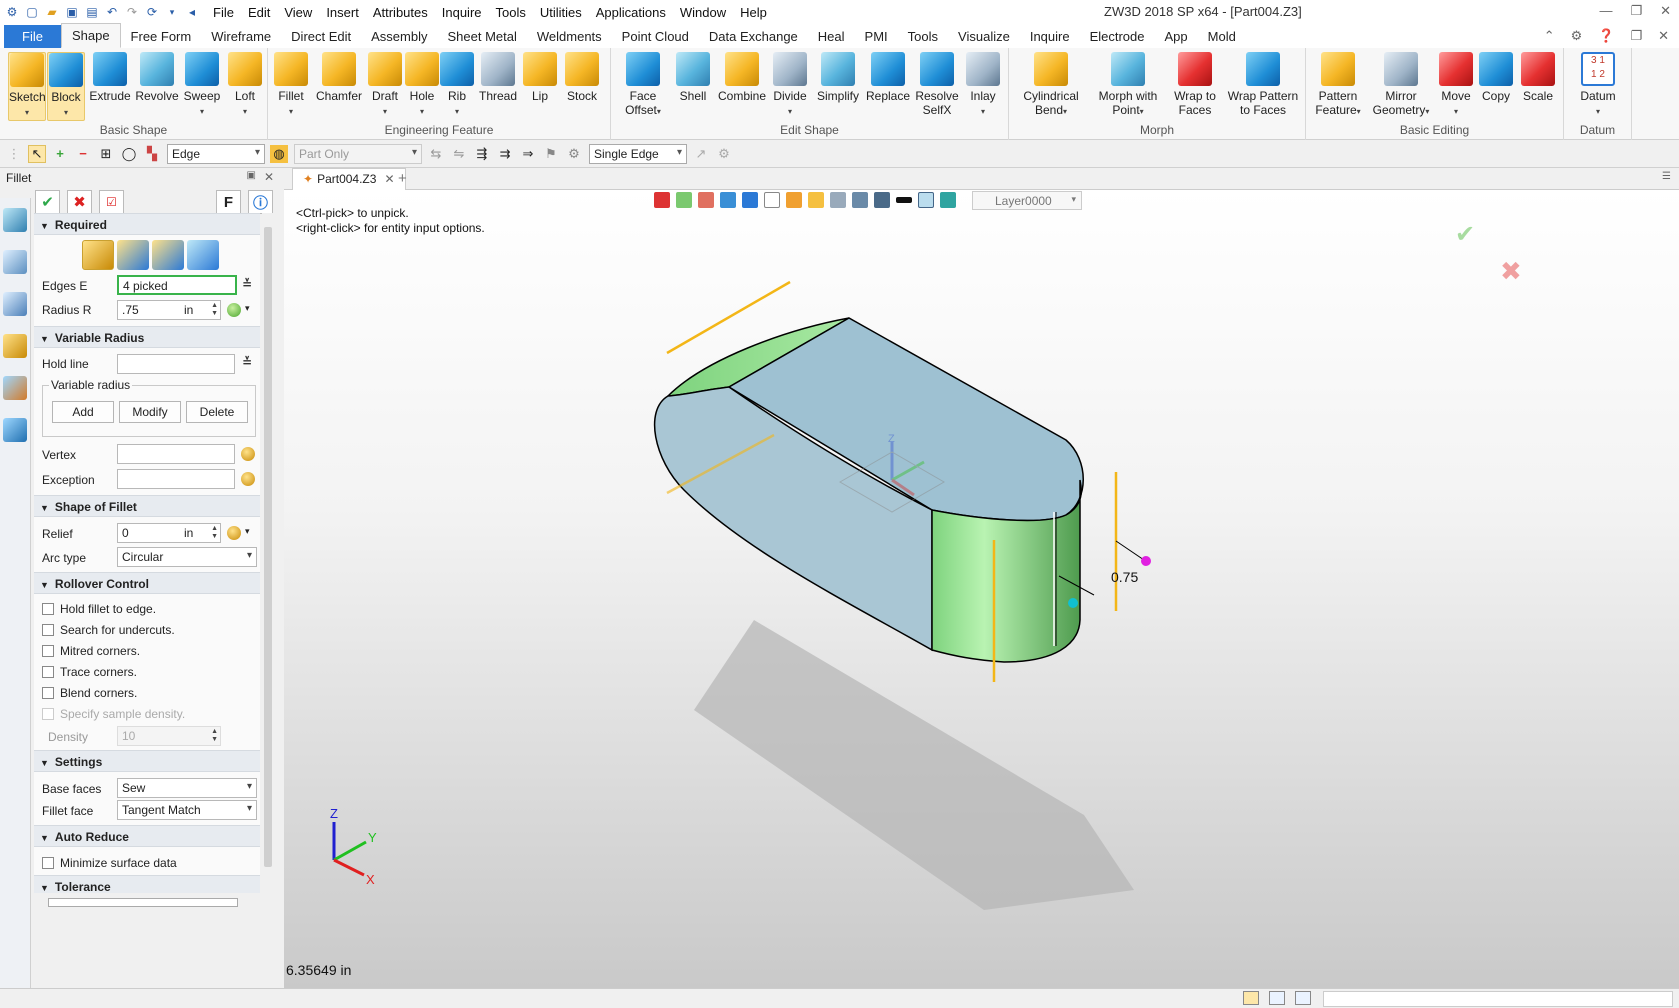 This screenshot has width=1679, height=1008. What do you see at coordinates (89, 672) in the screenshot?
I see `trace-corners-checkbox: Trace corners.` at bounding box center [89, 672].